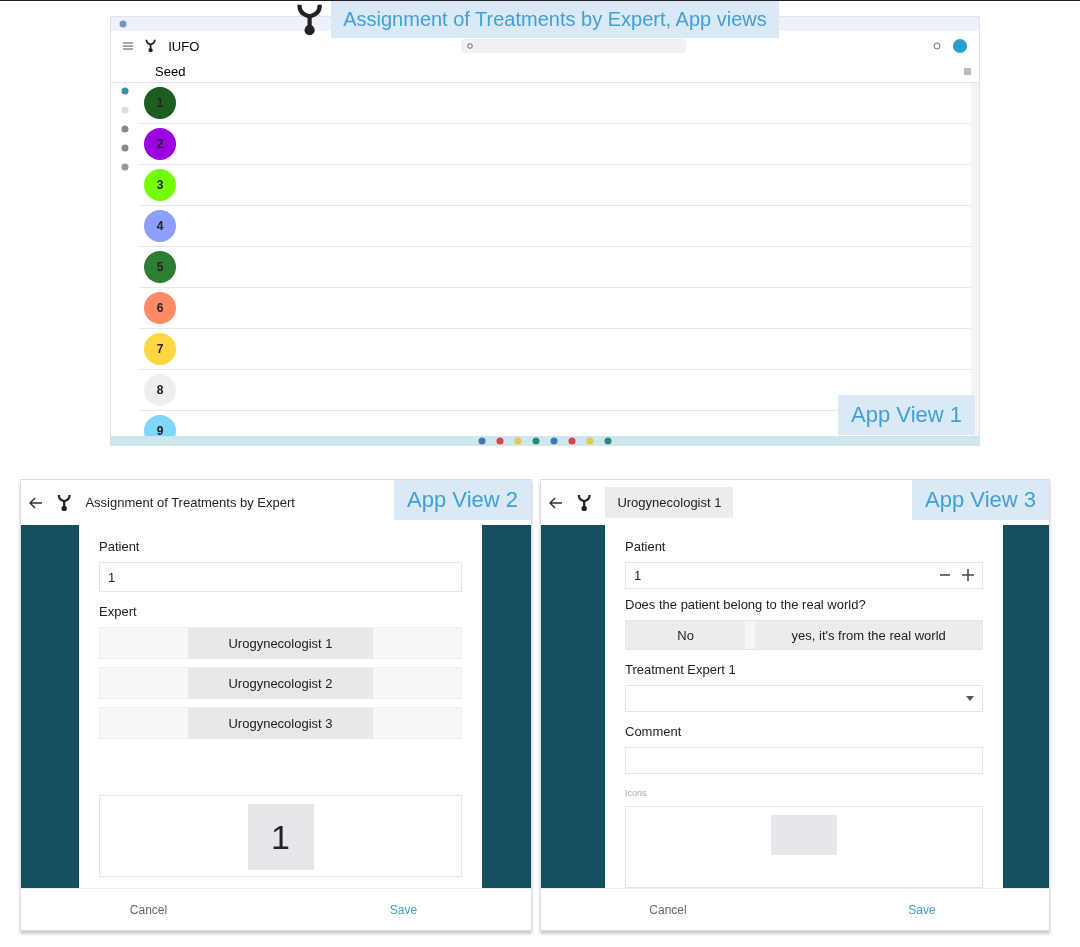 This screenshot has width=1080, height=947. Describe the element at coordinates (555, 19) in the screenshot. I see `slide-title: Assignment of Treatments by Expert, App views` at that location.